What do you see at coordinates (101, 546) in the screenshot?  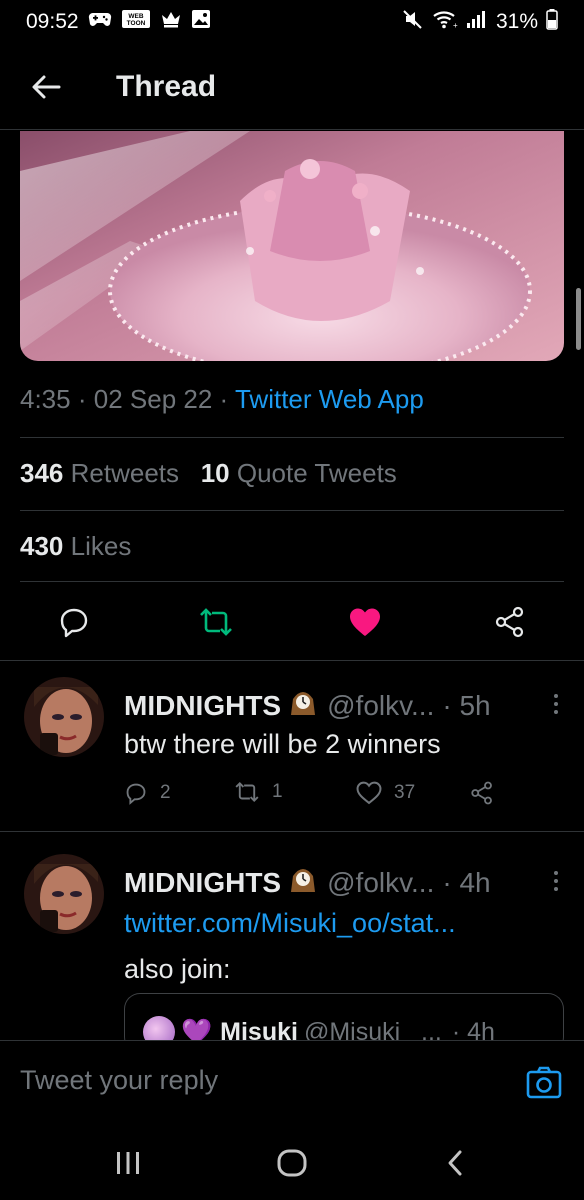 I see `likes-label: Likes` at bounding box center [101, 546].